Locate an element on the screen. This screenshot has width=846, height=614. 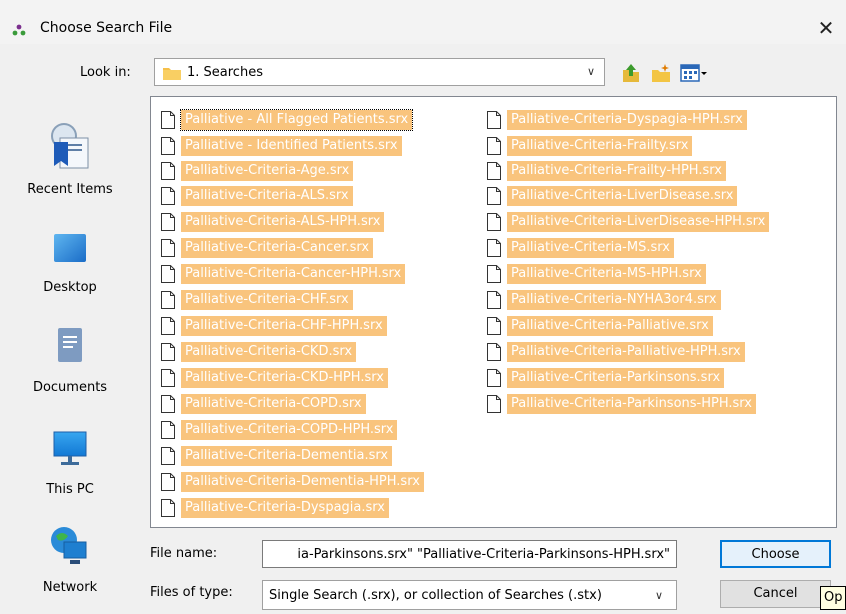
file-name: Palliative-Criteria-CKD.srx is located at coordinates (269, 352).